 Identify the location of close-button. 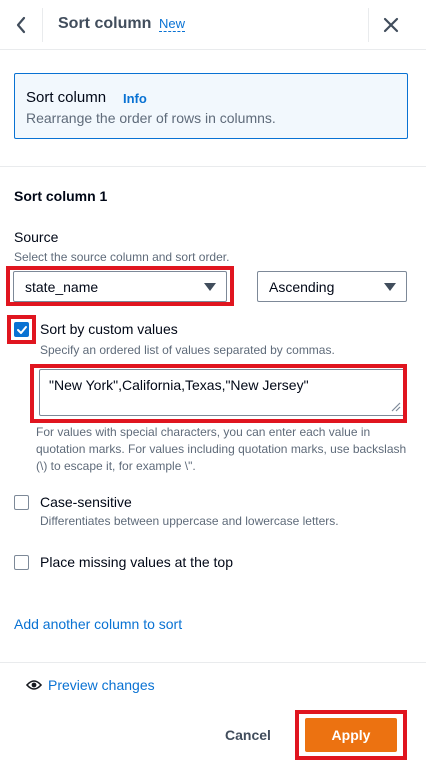
(391, 25).